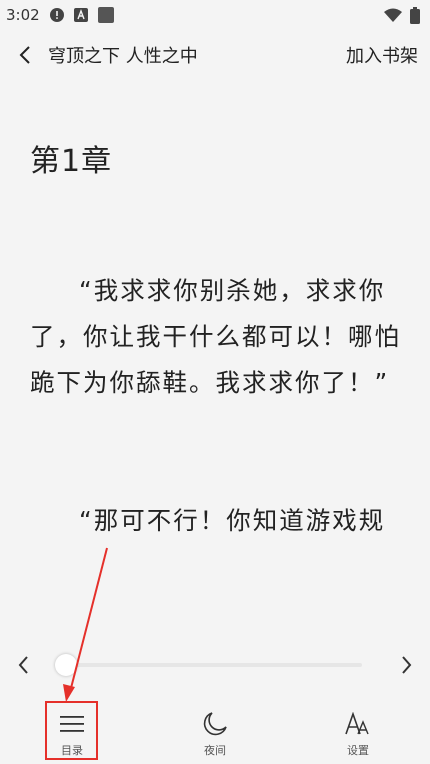 The image size is (430, 764). I want to click on paragraph: “我求求你别杀她，求求你了，你让我干什么都可以！哪怕跪下为你舔鞋。我求求你了！”, so click(215, 336).